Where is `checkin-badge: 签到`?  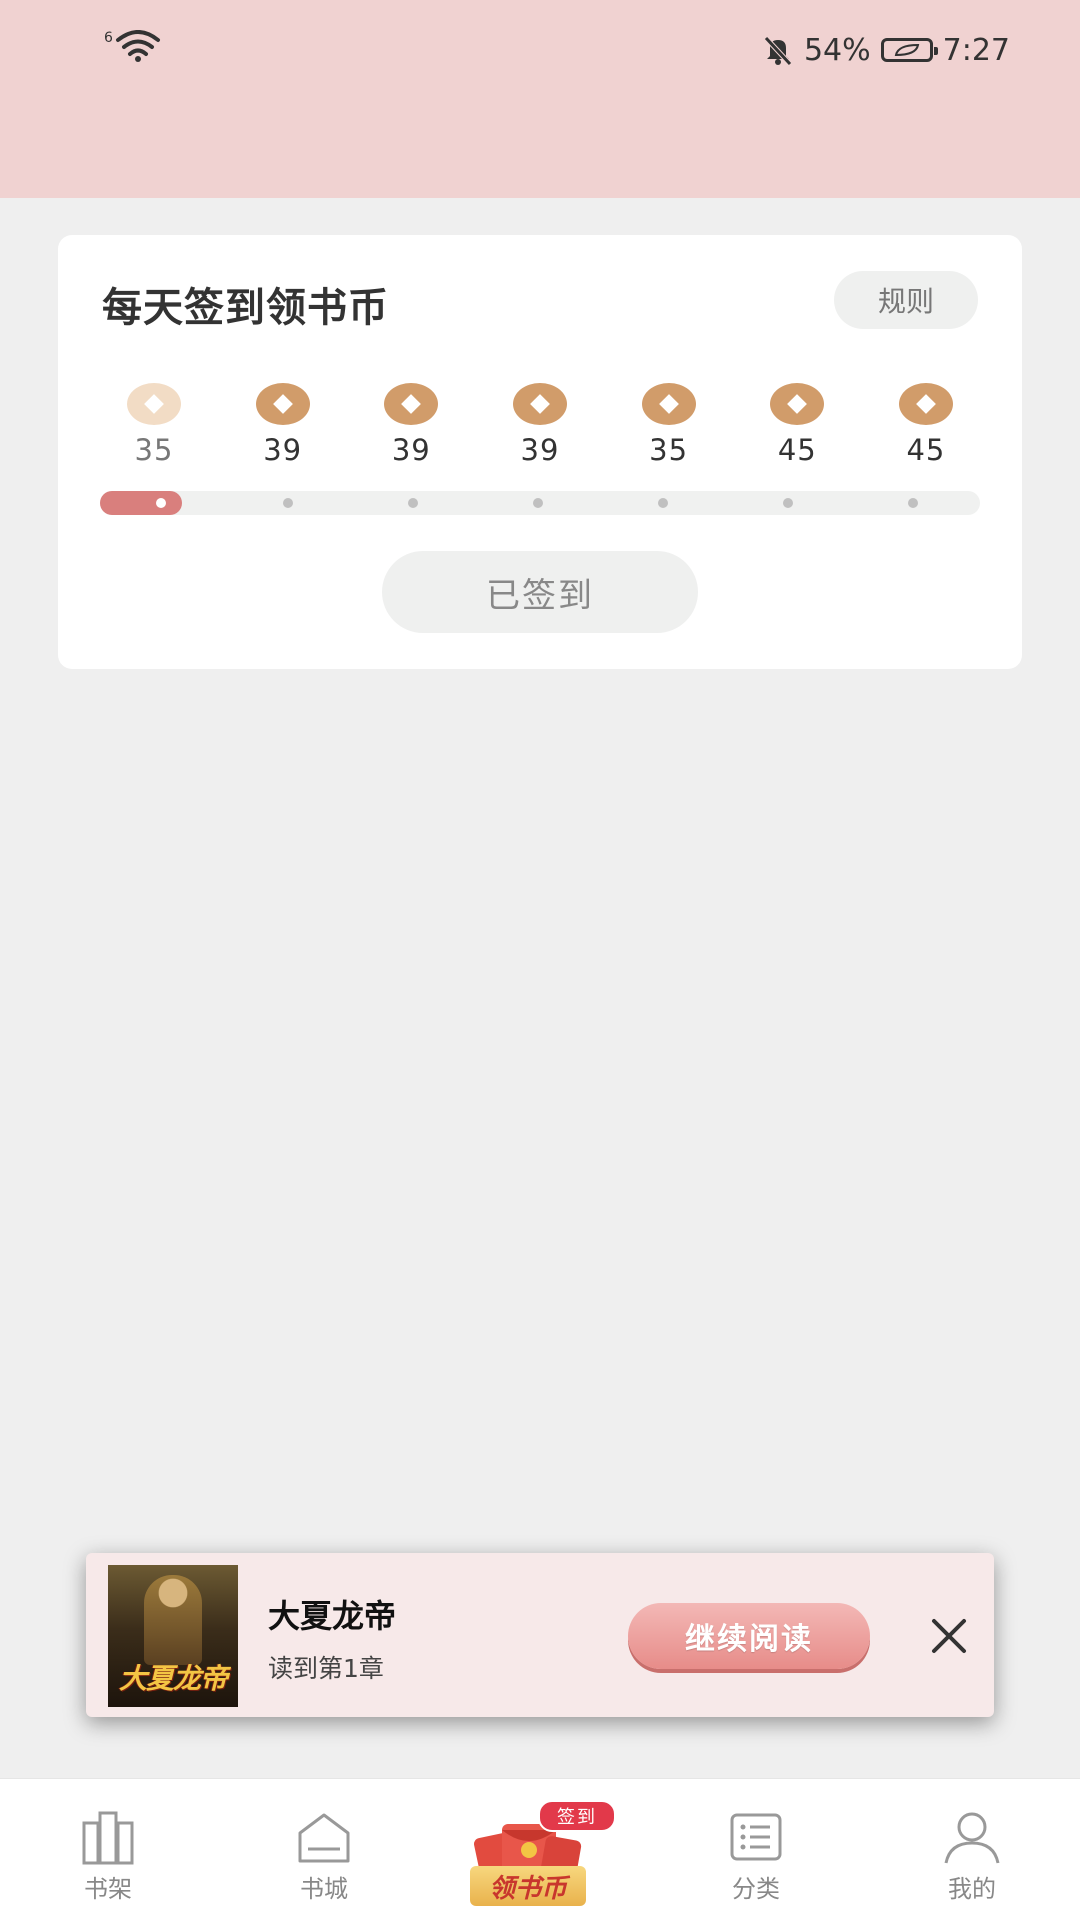
checkin-badge: 签到 is located at coordinates (577, 1816).